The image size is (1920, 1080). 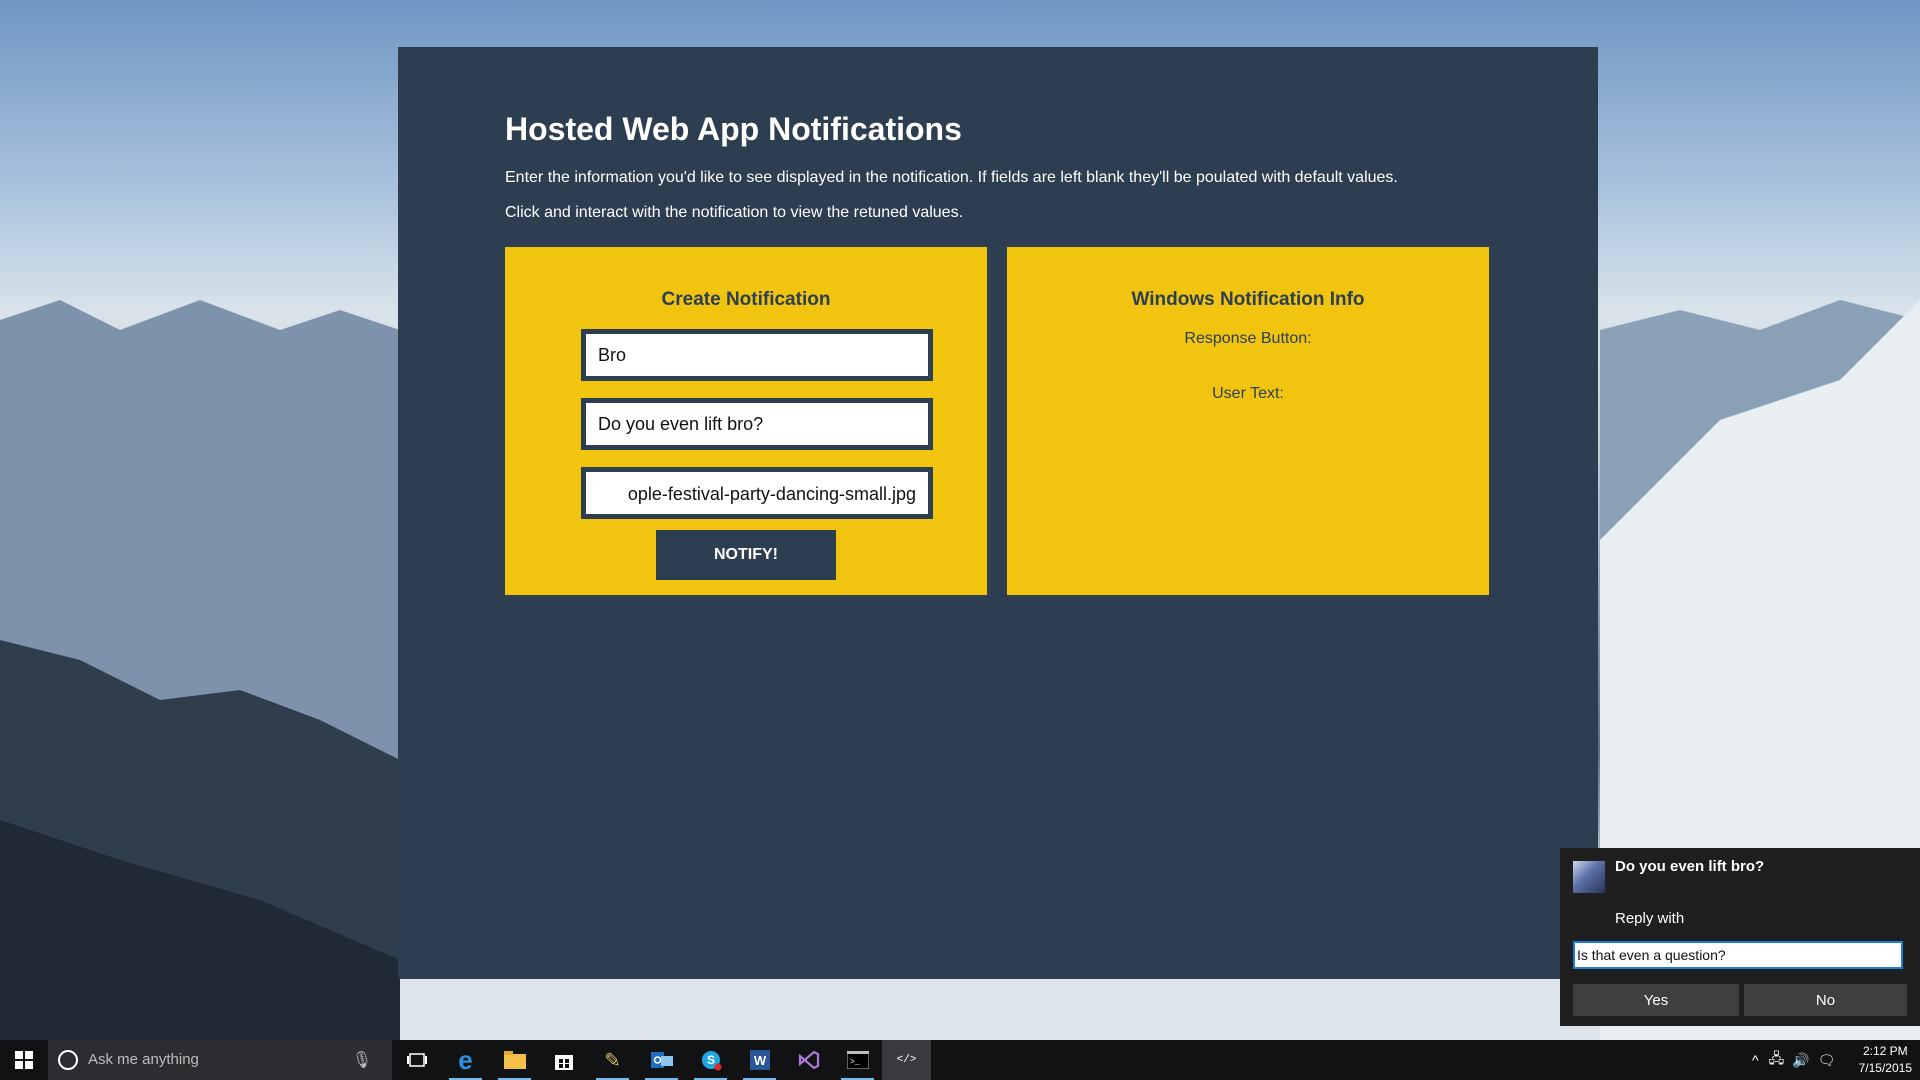 What do you see at coordinates (1777, 1060) in the screenshot?
I see `network-icon: 🖧` at bounding box center [1777, 1060].